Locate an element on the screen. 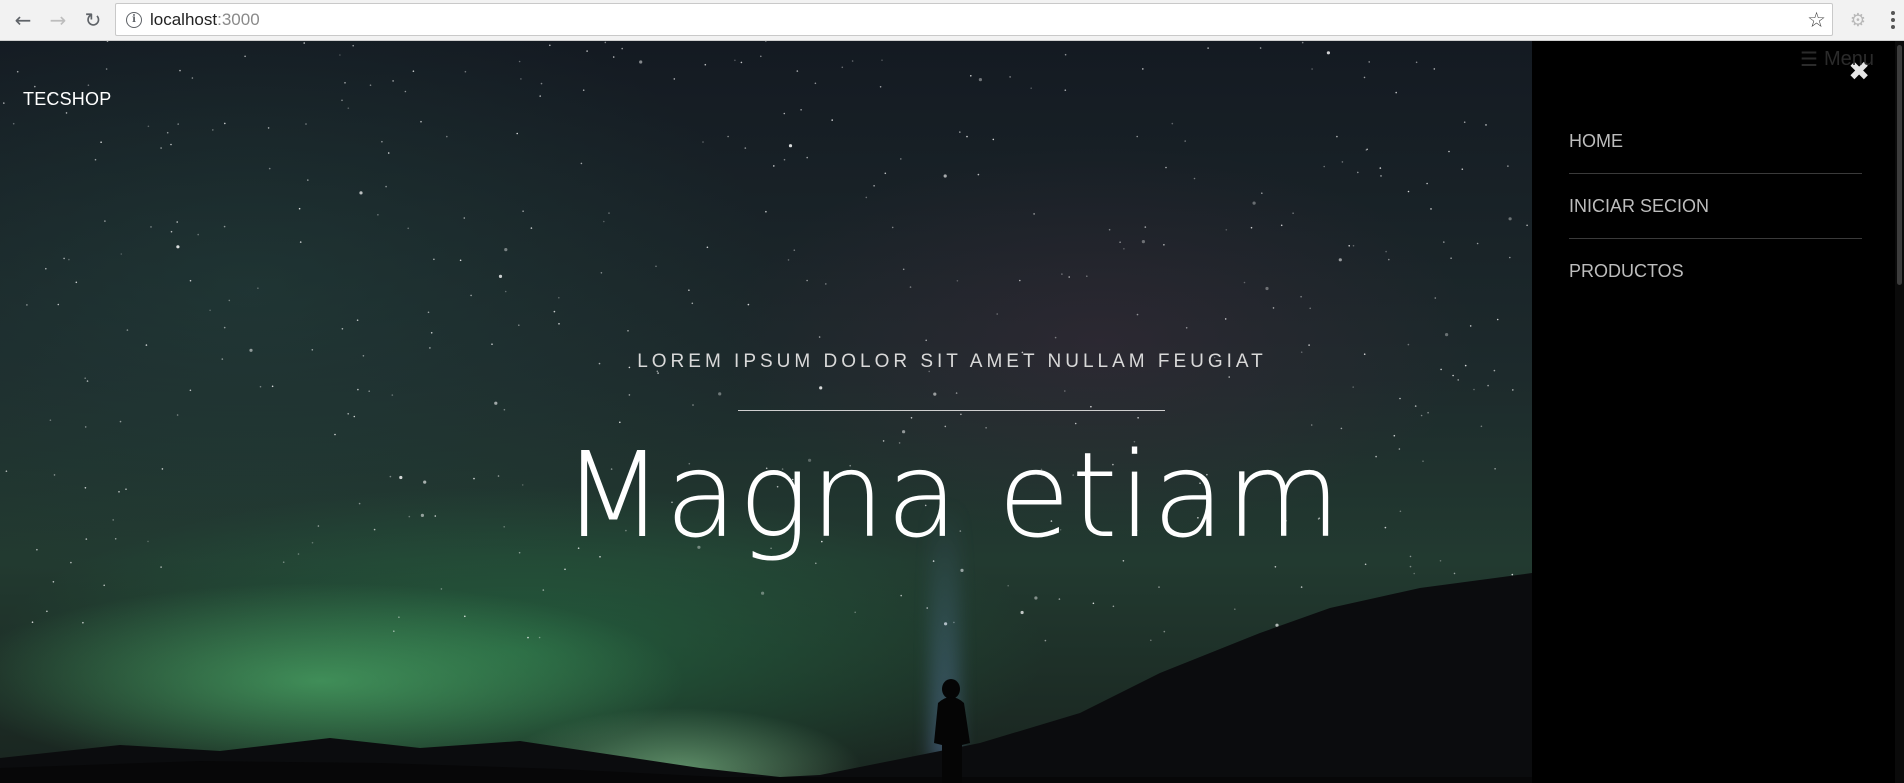 The image size is (1904, 783). page-scrollbar is located at coordinates (1899, 412).